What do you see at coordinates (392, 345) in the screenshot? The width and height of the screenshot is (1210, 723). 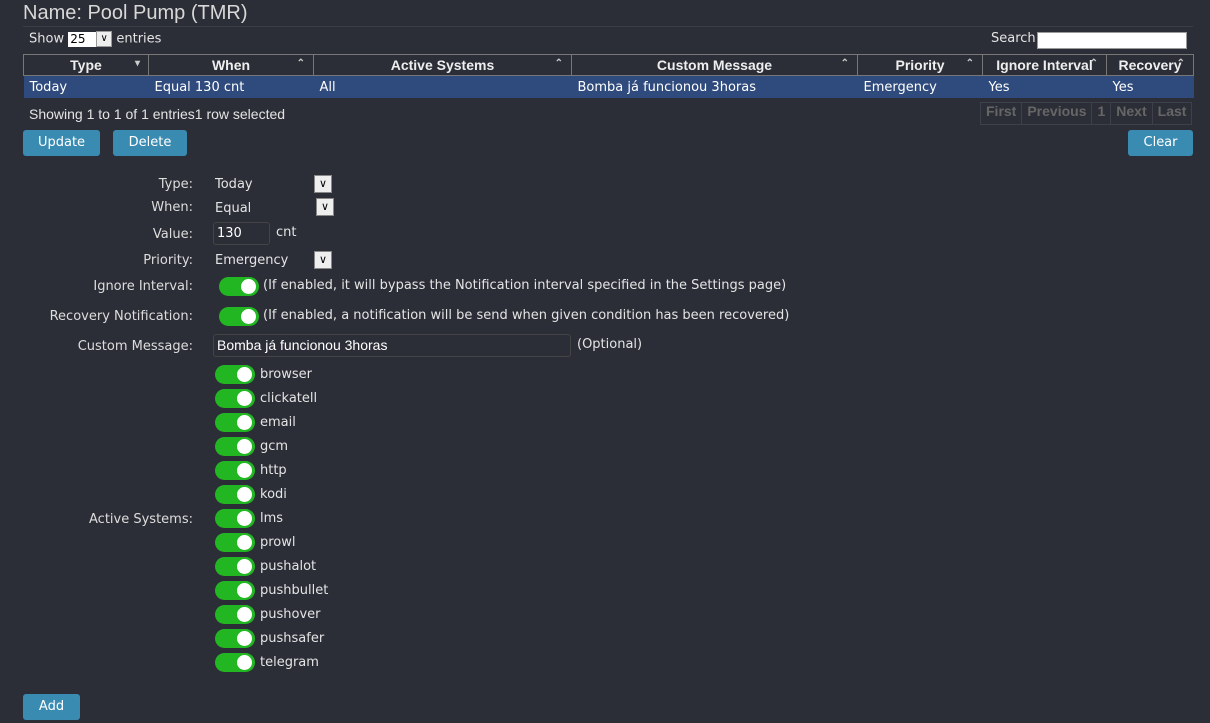 I see `custom-message-input: Bomba já funcionou 3horas` at bounding box center [392, 345].